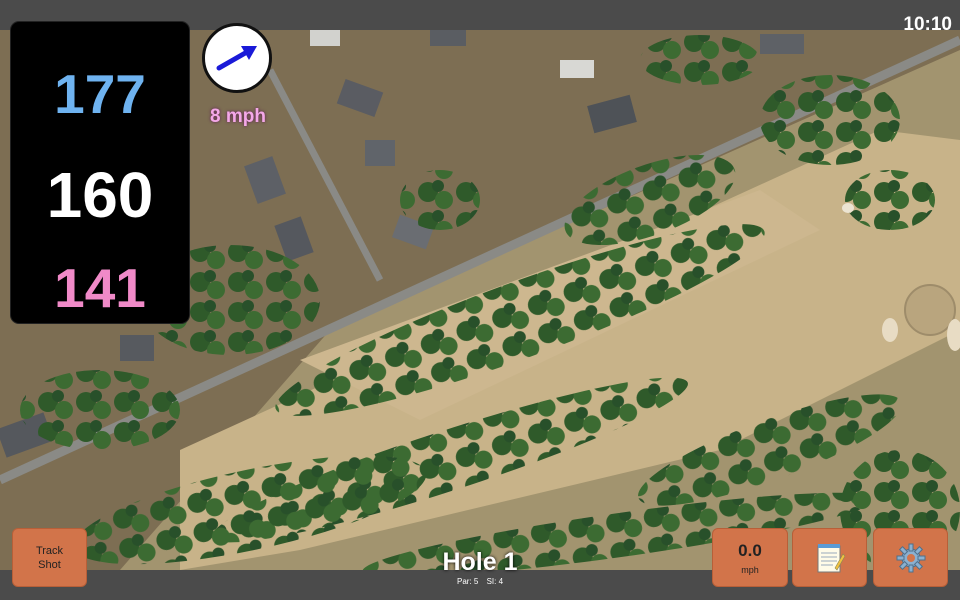  I want to click on settings-button, so click(910, 557).